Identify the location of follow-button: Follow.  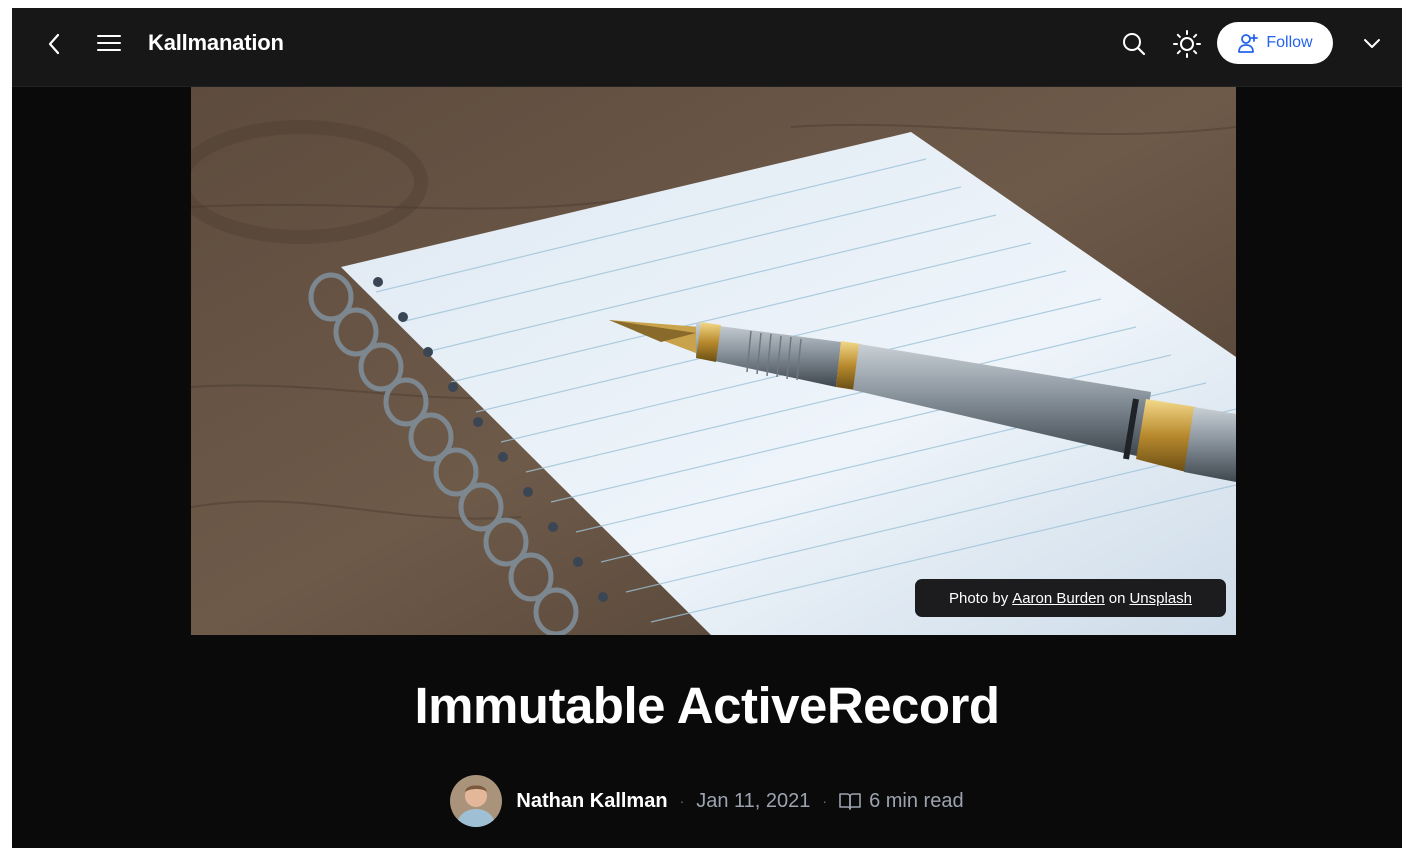
(1275, 43).